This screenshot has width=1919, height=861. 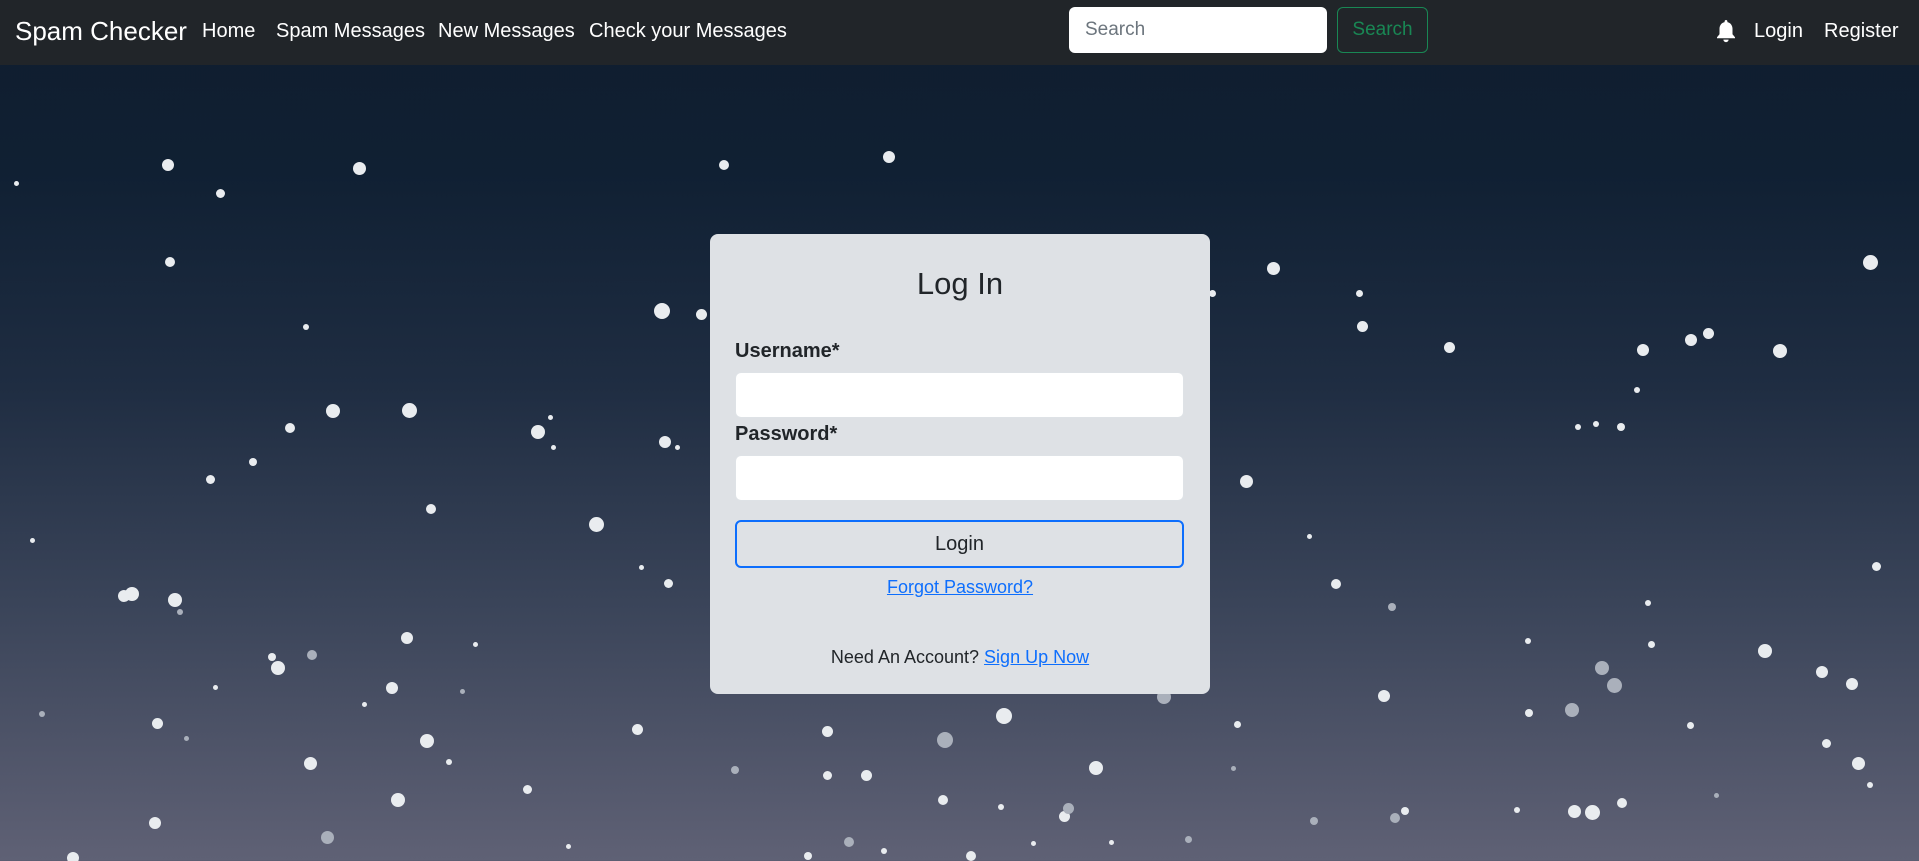 I want to click on signup-link: Sign Up Now, so click(x=1036, y=657).